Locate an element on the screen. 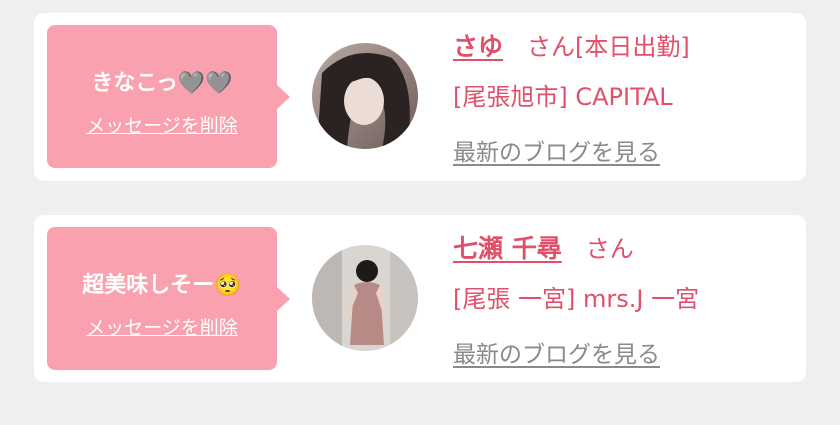 Image resolution: width=840 pixels, height=425 pixels. name-row: さゆ さん[本日出勤] is located at coordinates (571, 45).